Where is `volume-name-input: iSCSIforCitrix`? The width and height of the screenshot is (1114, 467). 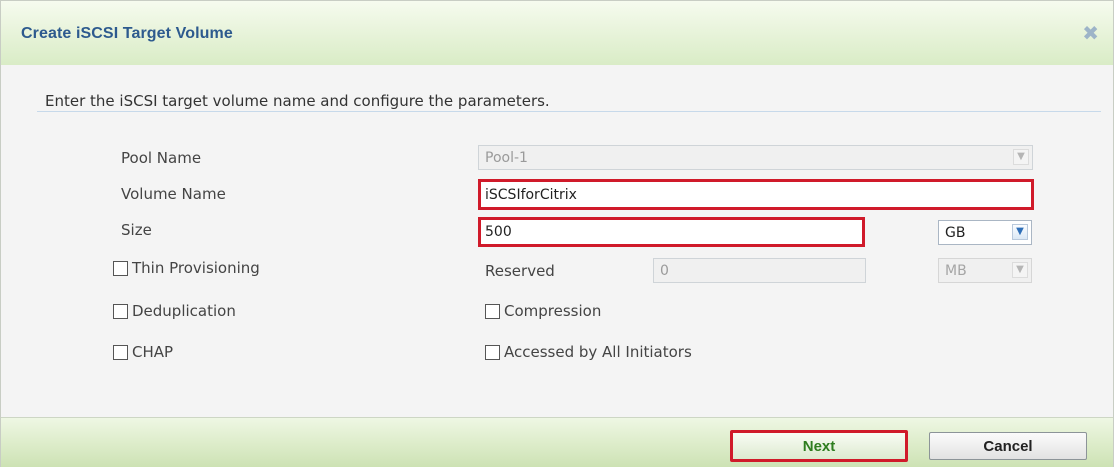 volume-name-input: iSCSIforCitrix is located at coordinates (756, 194).